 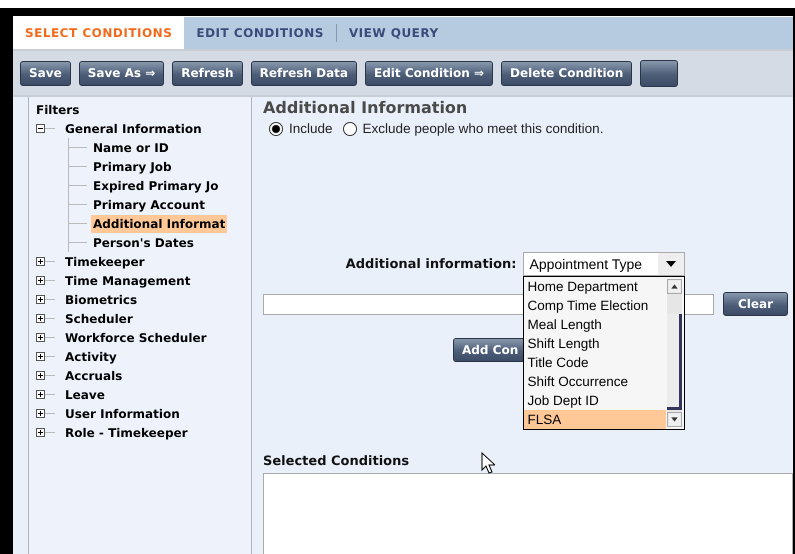 I want to click on radio-label: Include, so click(x=311, y=128).